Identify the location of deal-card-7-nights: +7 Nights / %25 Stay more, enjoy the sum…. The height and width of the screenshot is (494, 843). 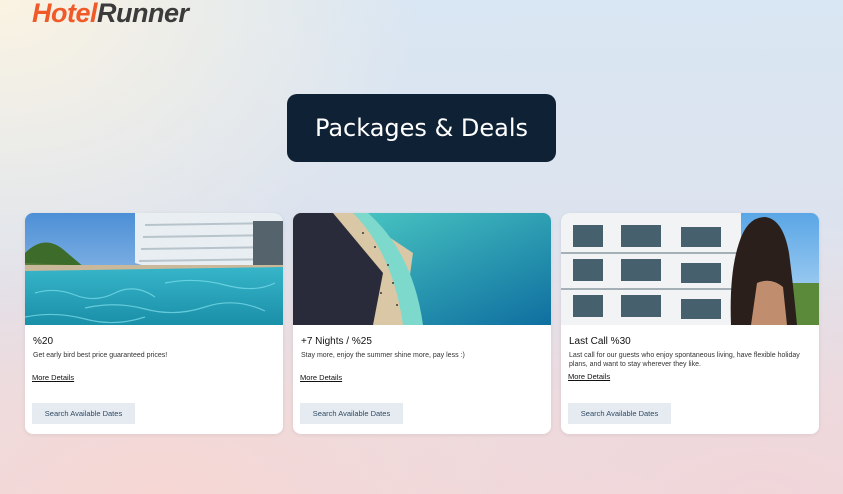
(422, 323).